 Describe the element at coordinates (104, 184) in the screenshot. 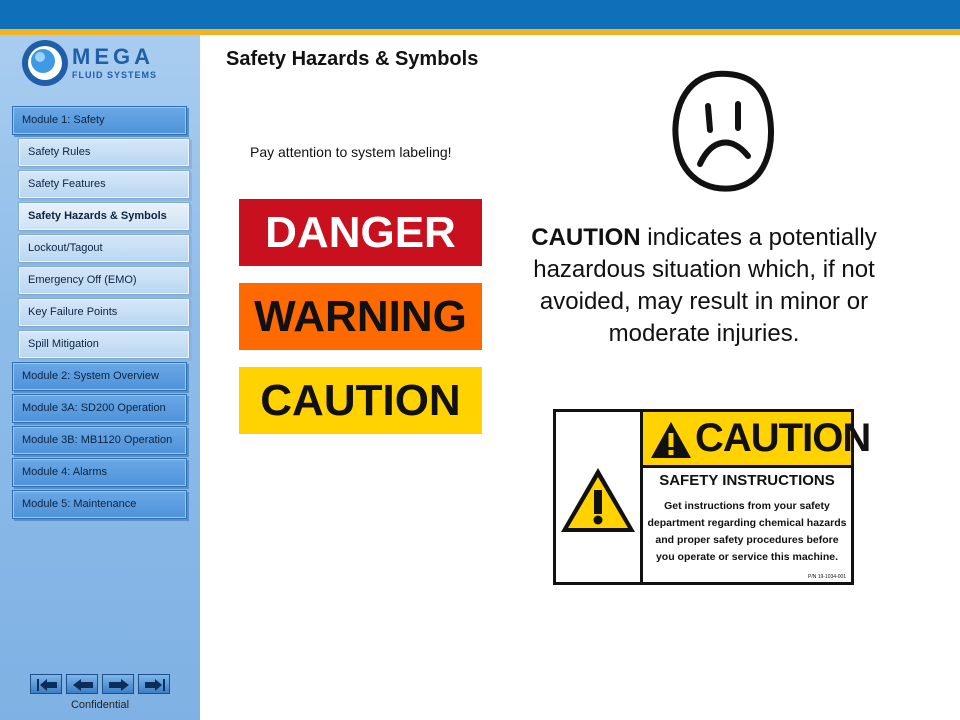

I see `sidebar-item-safety-features: Safety Features` at that location.